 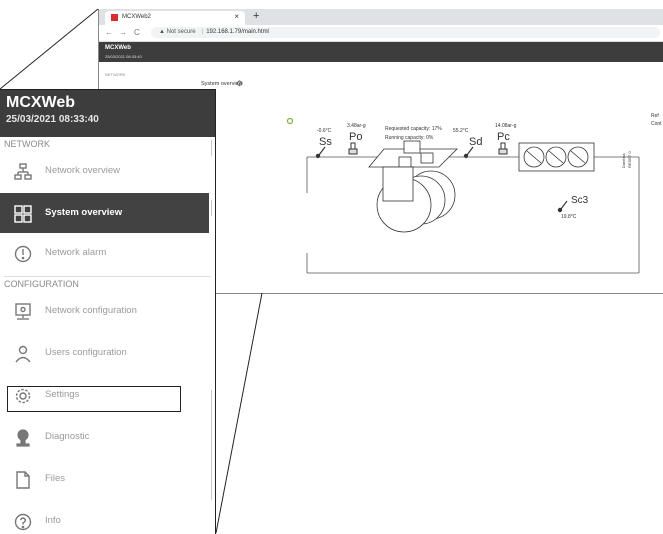 What do you see at coordinates (91, 310) in the screenshot?
I see `sidebar-item-label: Network configuration` at bounding box center [91, 310].